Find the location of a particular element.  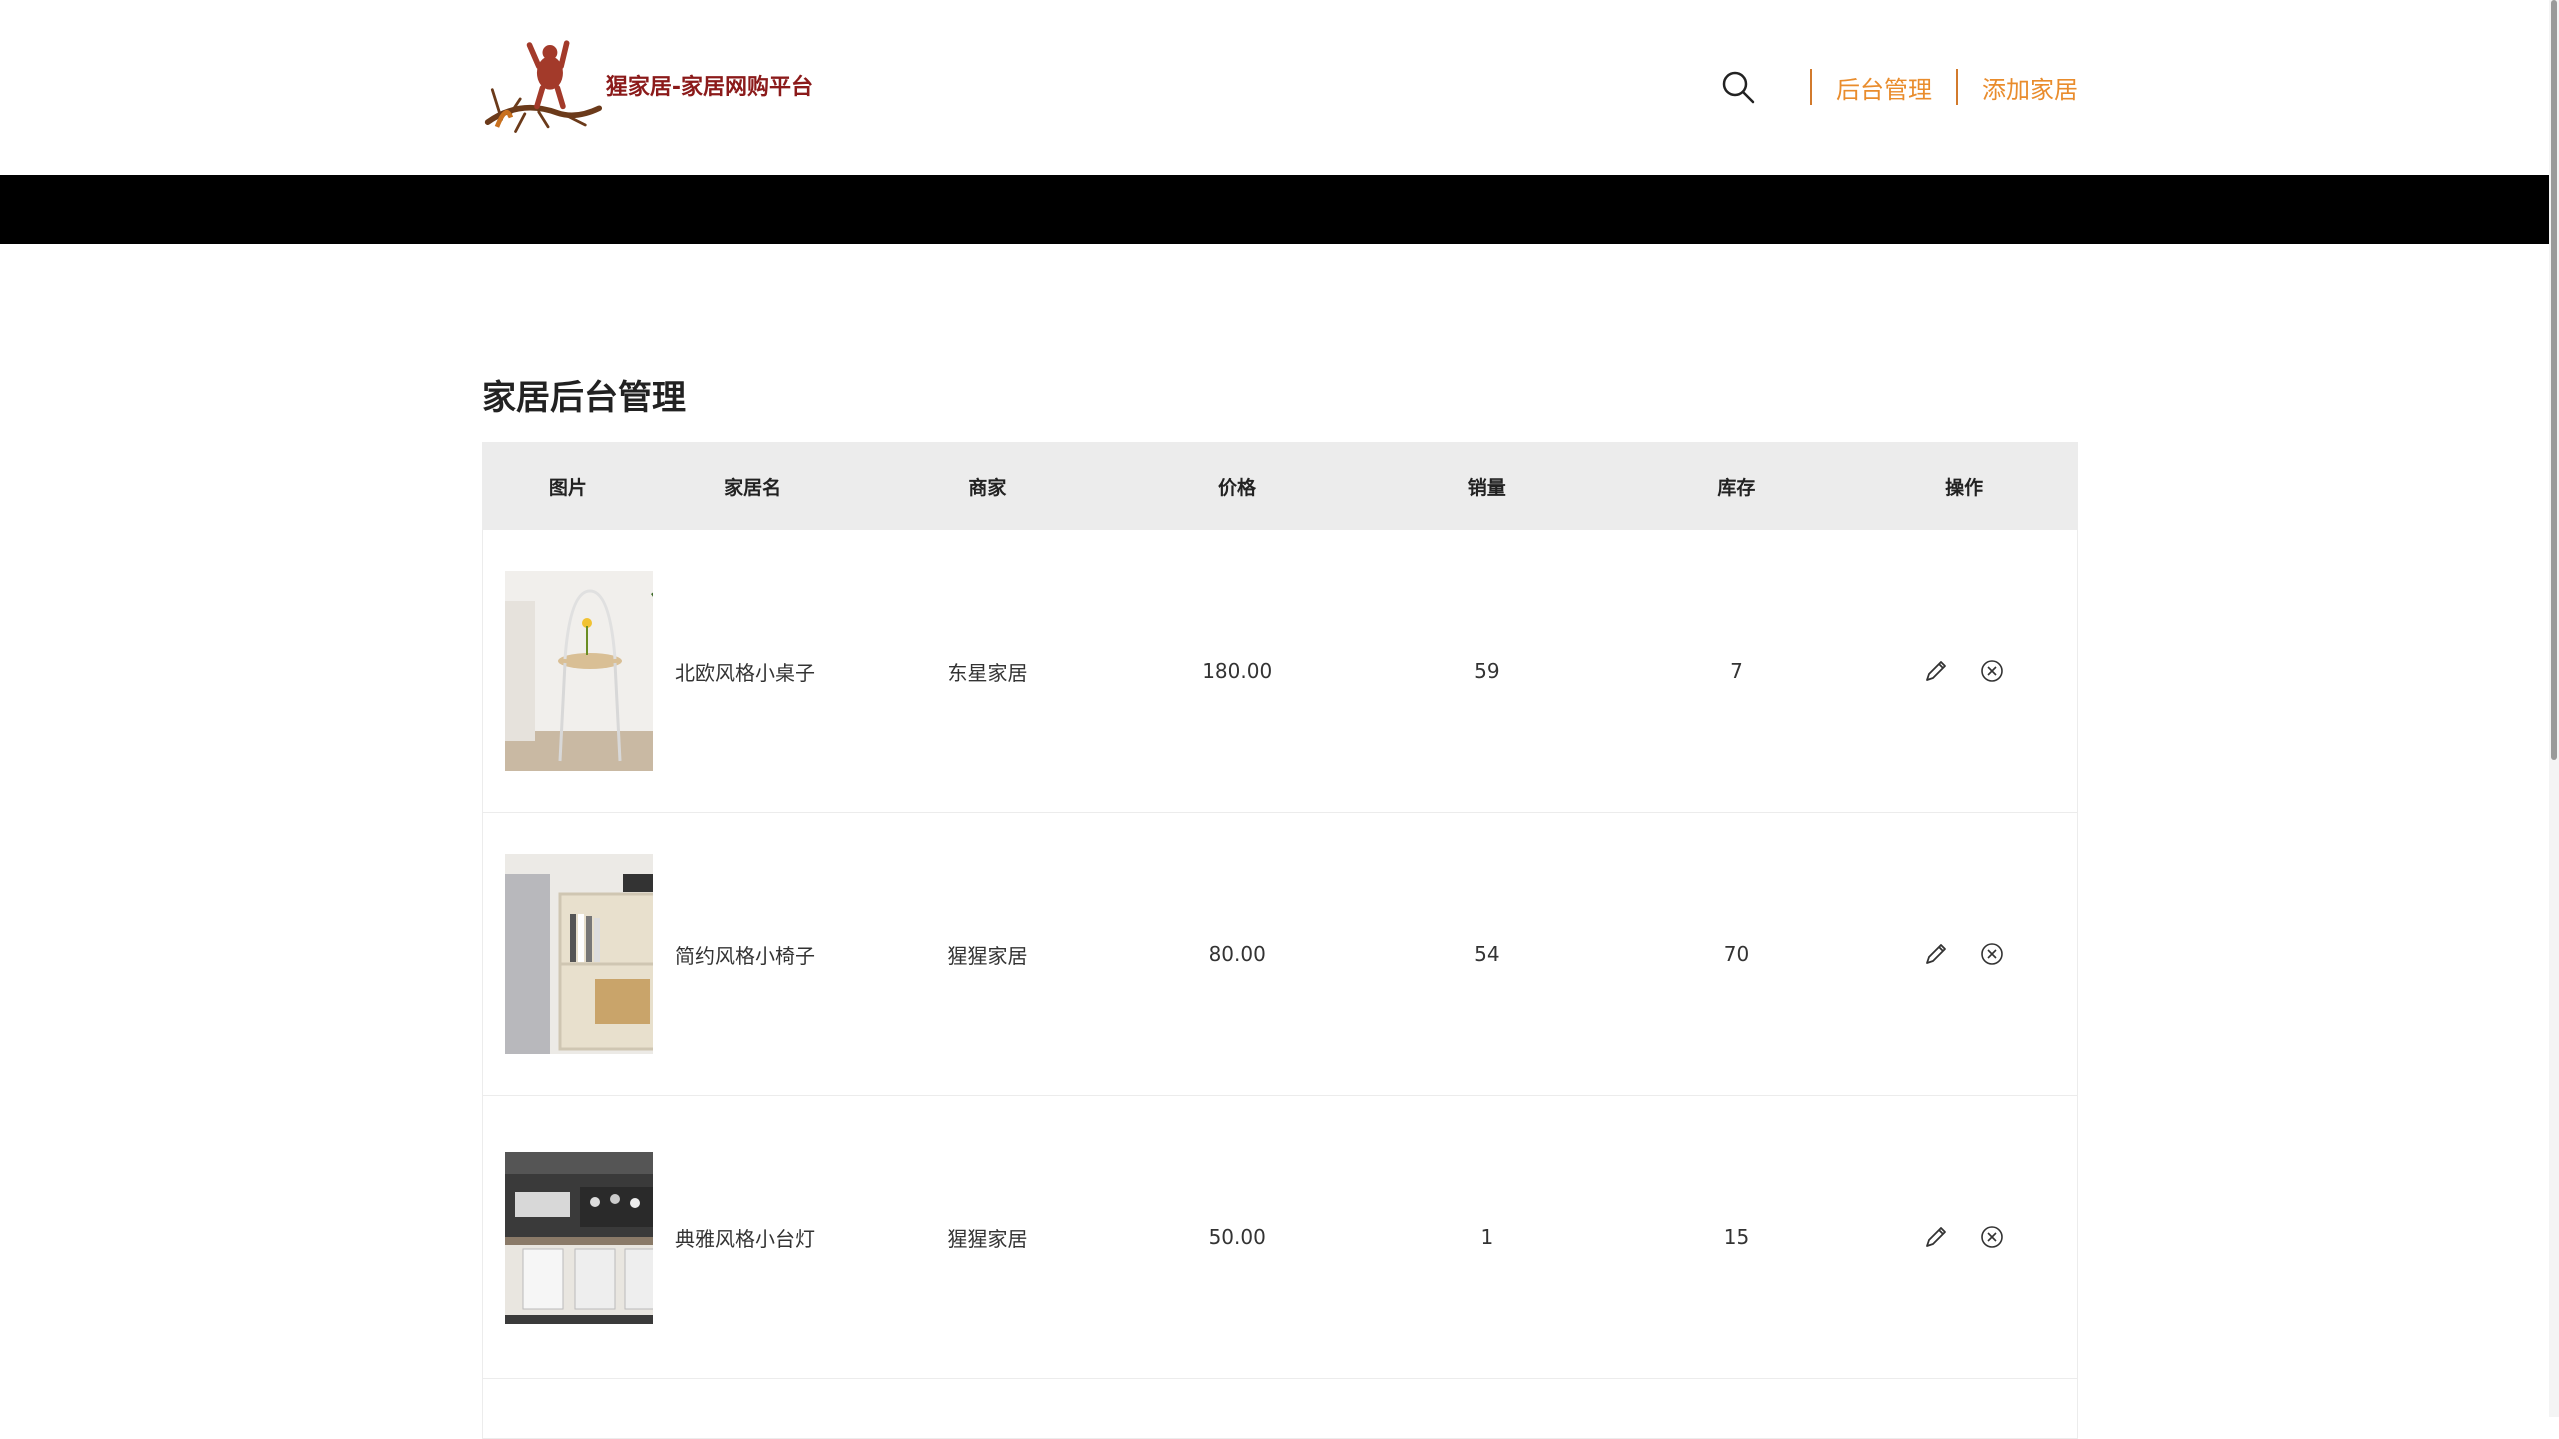

nav-add-furniture-link: 添加家居 is located at coordinates (2030, 87).